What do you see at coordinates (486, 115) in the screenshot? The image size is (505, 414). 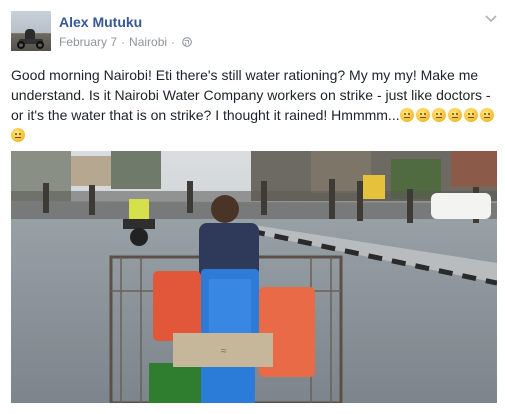 I see `persevering-emoji-icon` at bounding box center [486, 115].